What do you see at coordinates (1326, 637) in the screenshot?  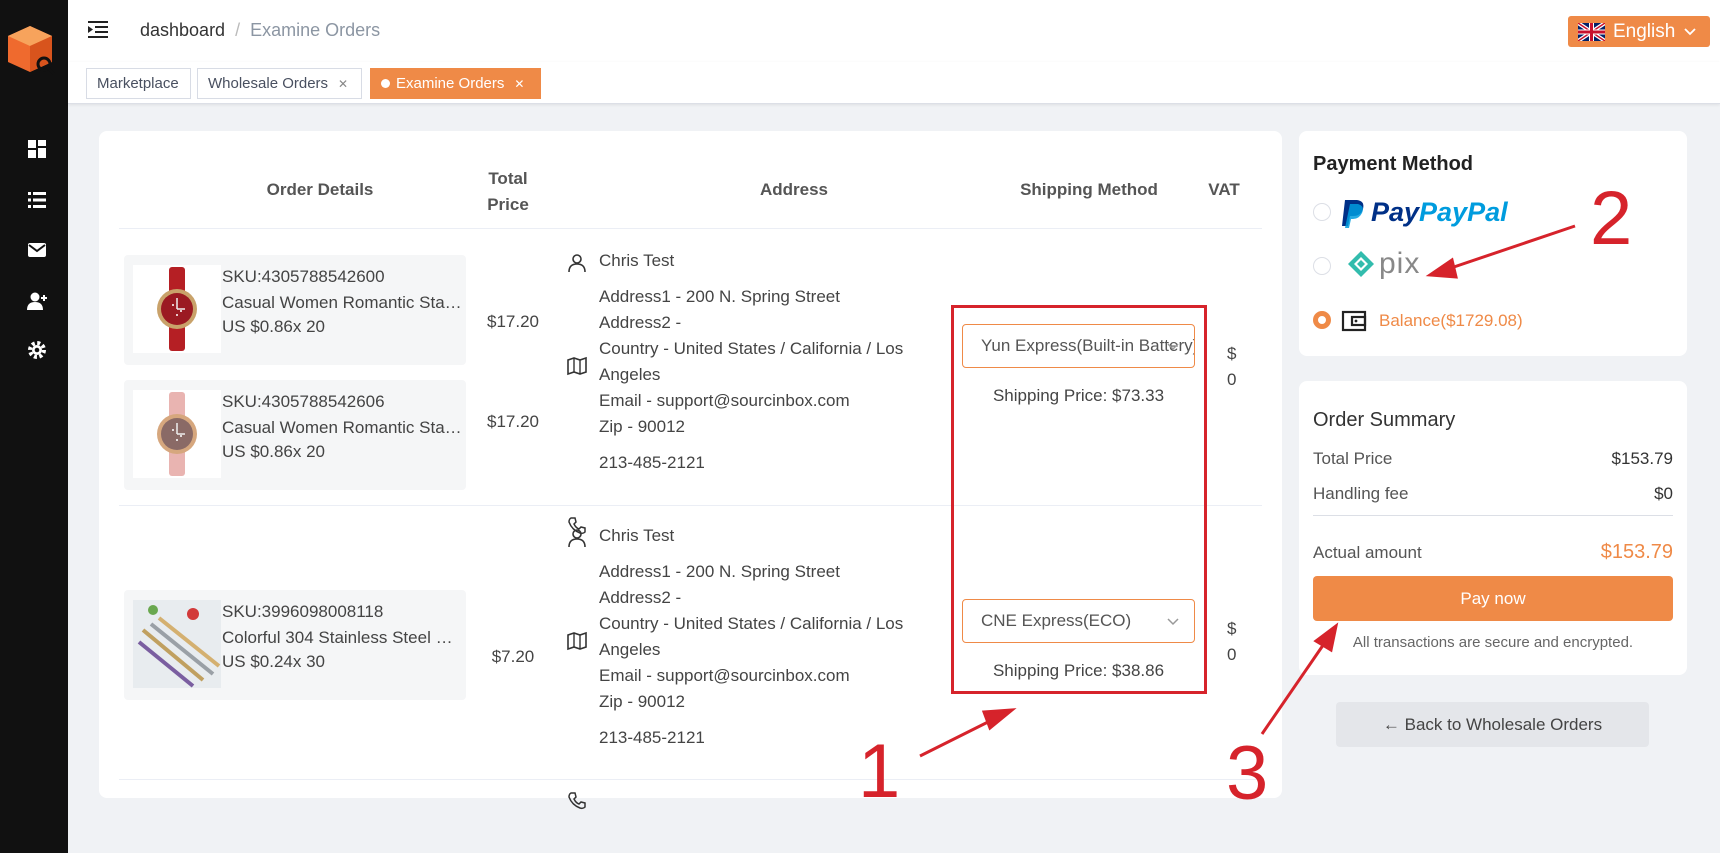 I see `annotation-arrow-3-head` at bounding box center [1326, 637].